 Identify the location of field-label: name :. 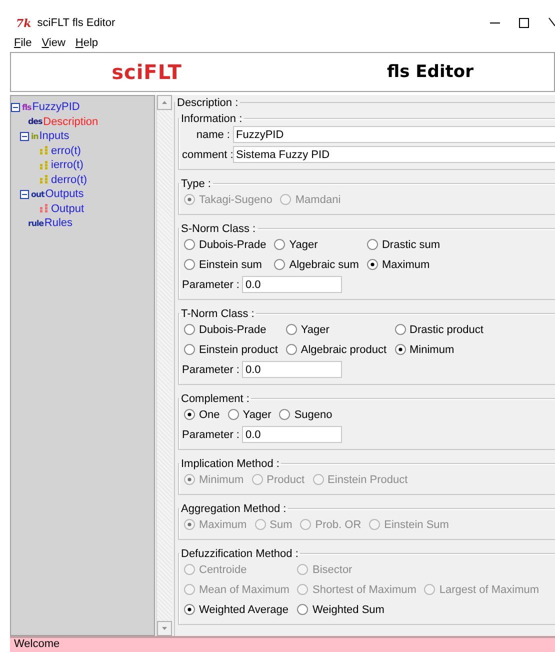
(212, 134).